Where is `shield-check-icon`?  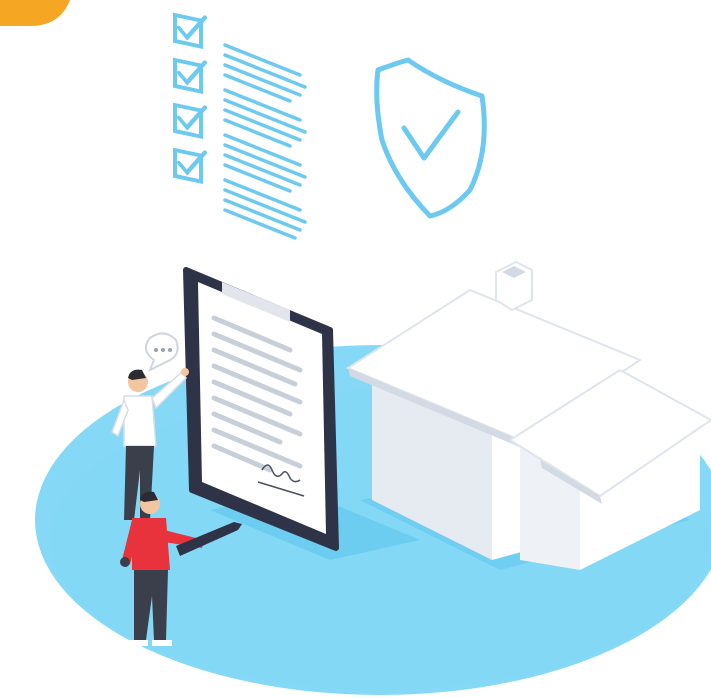
shield-check-icon is located at coordinates (430, 138).